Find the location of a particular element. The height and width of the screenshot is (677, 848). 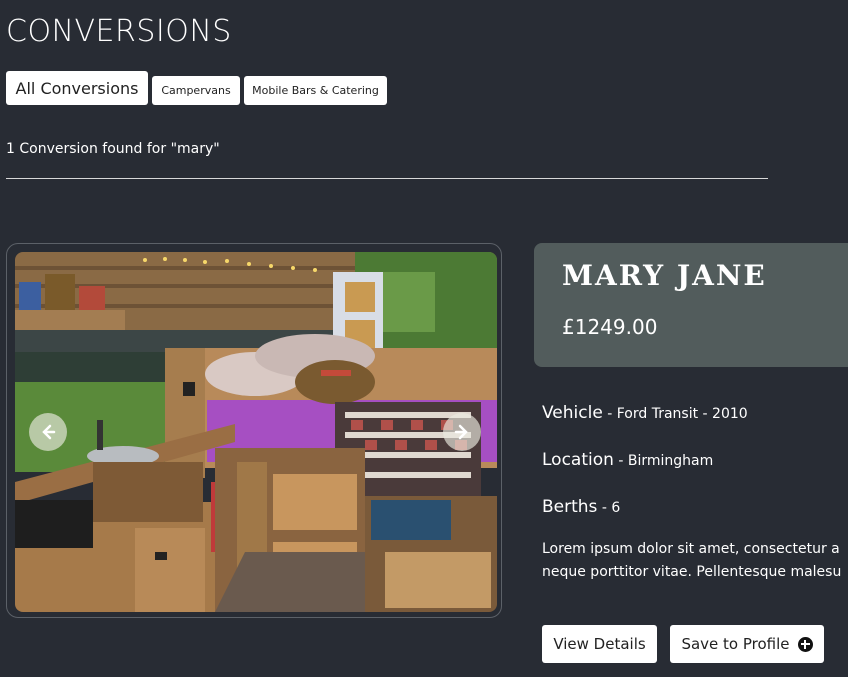

berths-value: - 6 is located at coordinates (609, 508).